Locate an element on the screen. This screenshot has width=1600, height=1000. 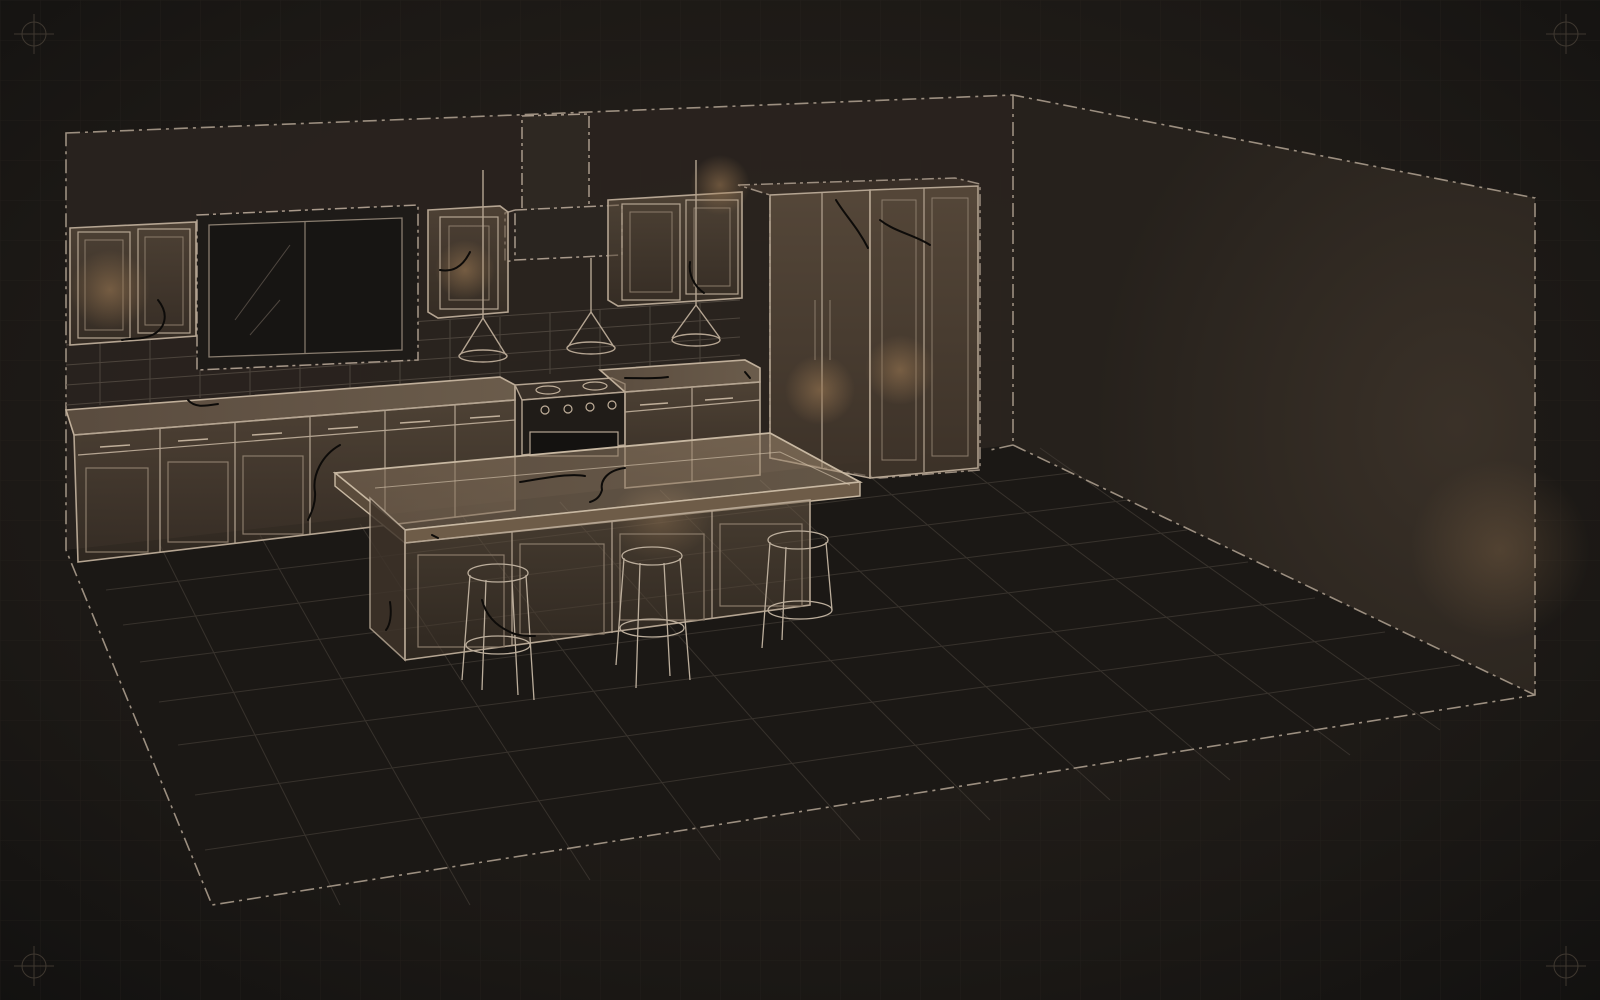
tall-pantry-cabinet is located at coordinates (859, 328).